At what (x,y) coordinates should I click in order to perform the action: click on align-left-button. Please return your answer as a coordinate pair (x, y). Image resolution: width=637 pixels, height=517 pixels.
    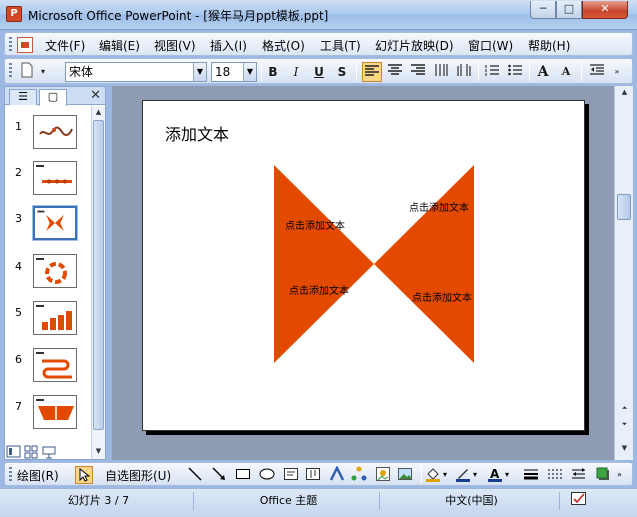
    Looking at the image, I should click on (372, 72).